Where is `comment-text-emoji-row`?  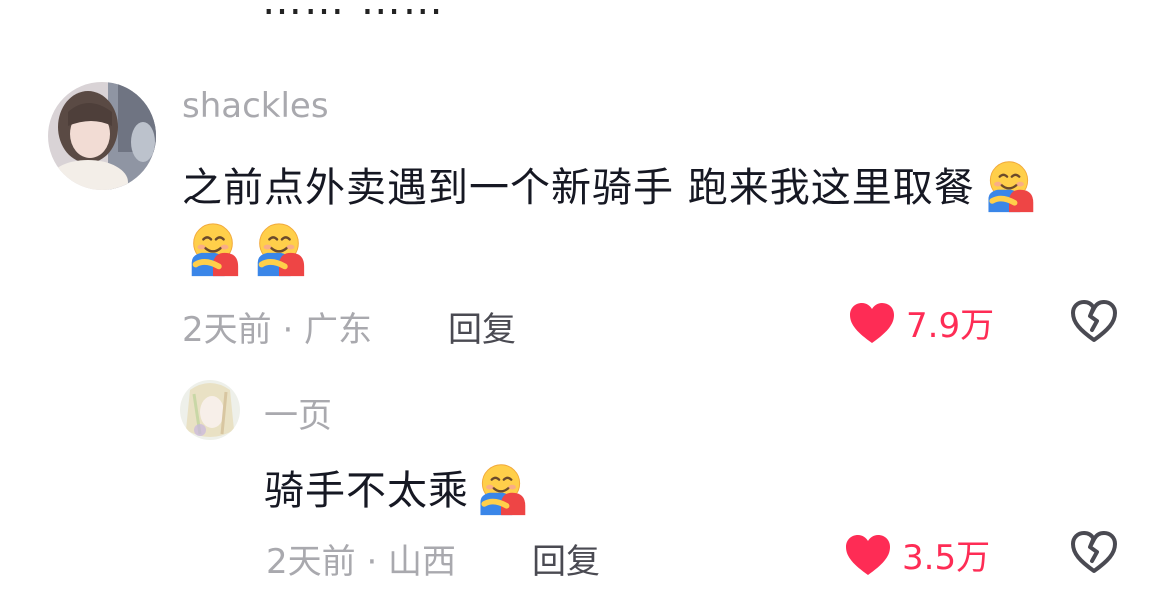 comment-text-emoji-row is located at coordinates (246, 249).